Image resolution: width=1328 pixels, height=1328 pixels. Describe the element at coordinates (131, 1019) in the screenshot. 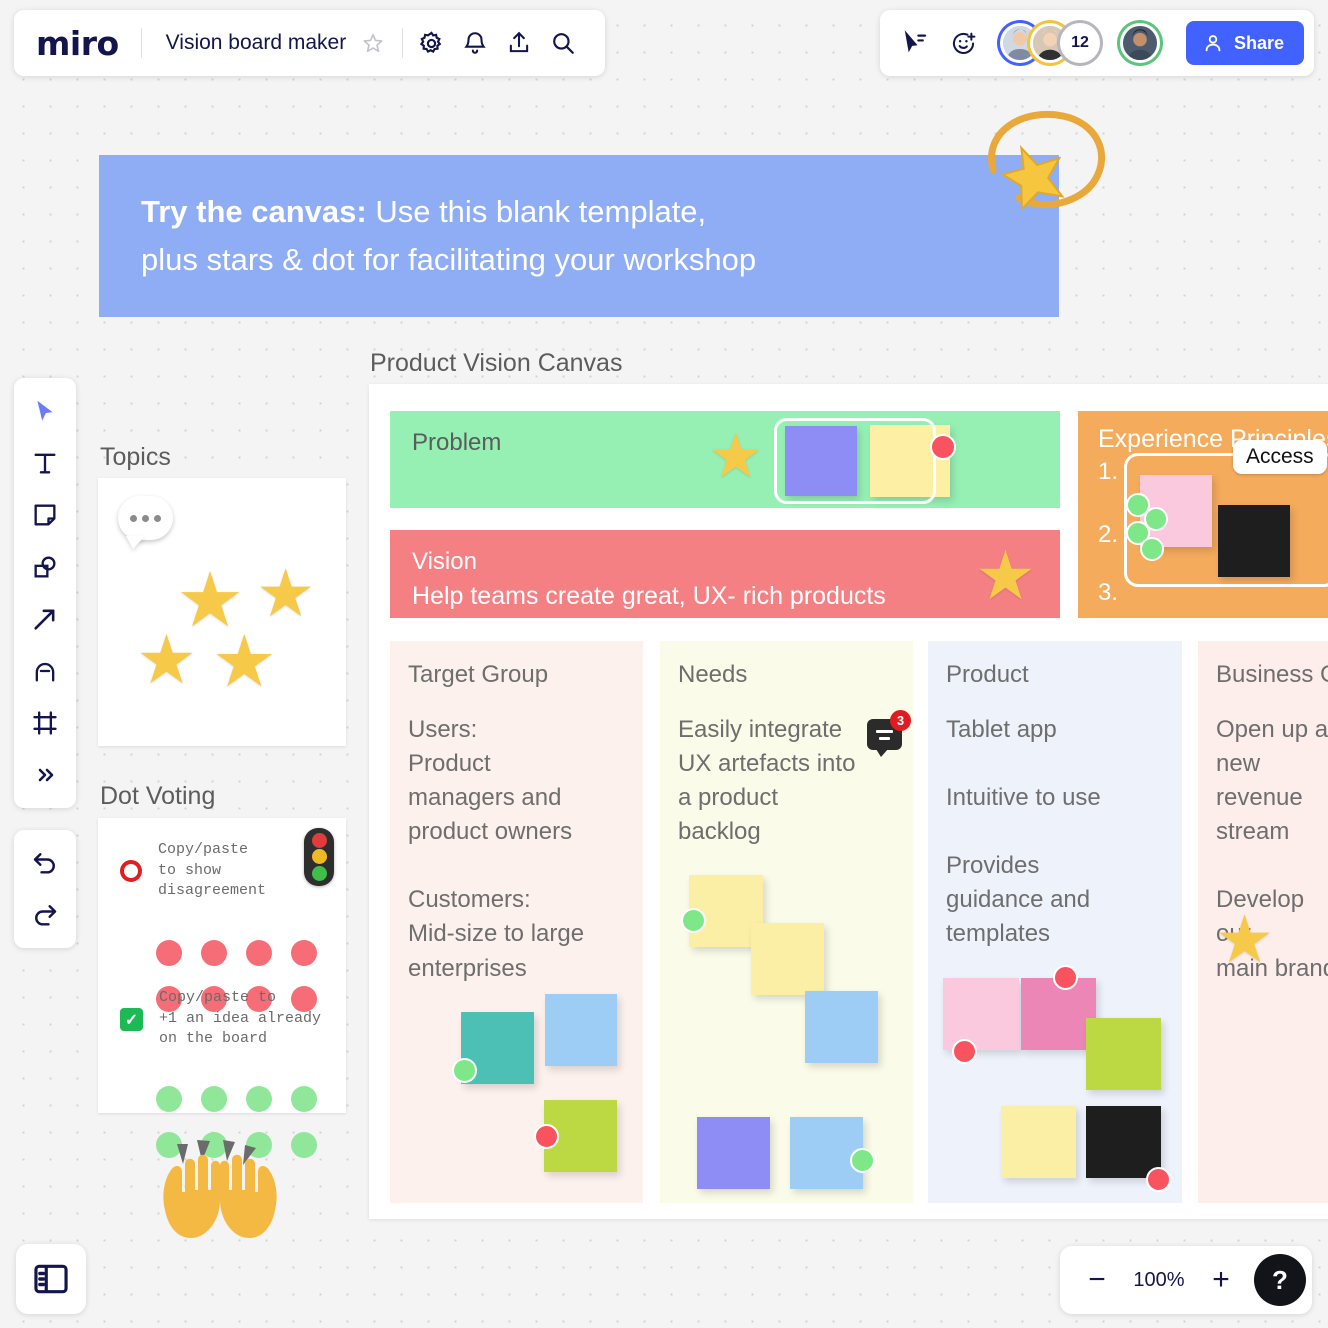

I see `green-check-icon: ✓` at that location.